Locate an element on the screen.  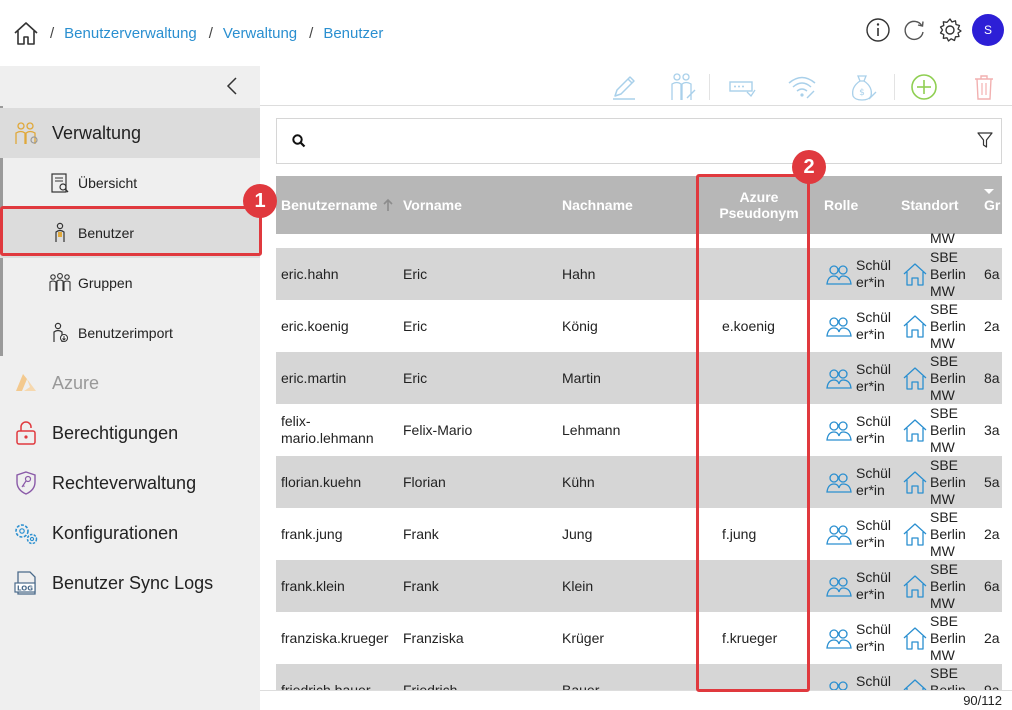
collapse-sidebar-button is located at coordinates (232, 86).